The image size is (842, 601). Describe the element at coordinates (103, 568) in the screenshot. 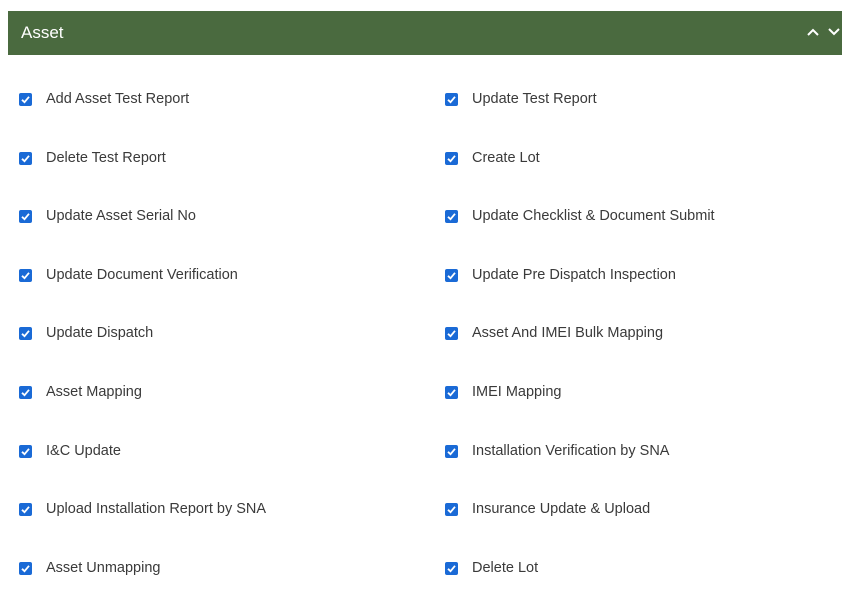

I see `checkbox-label: Asset Unmapping` at that location.